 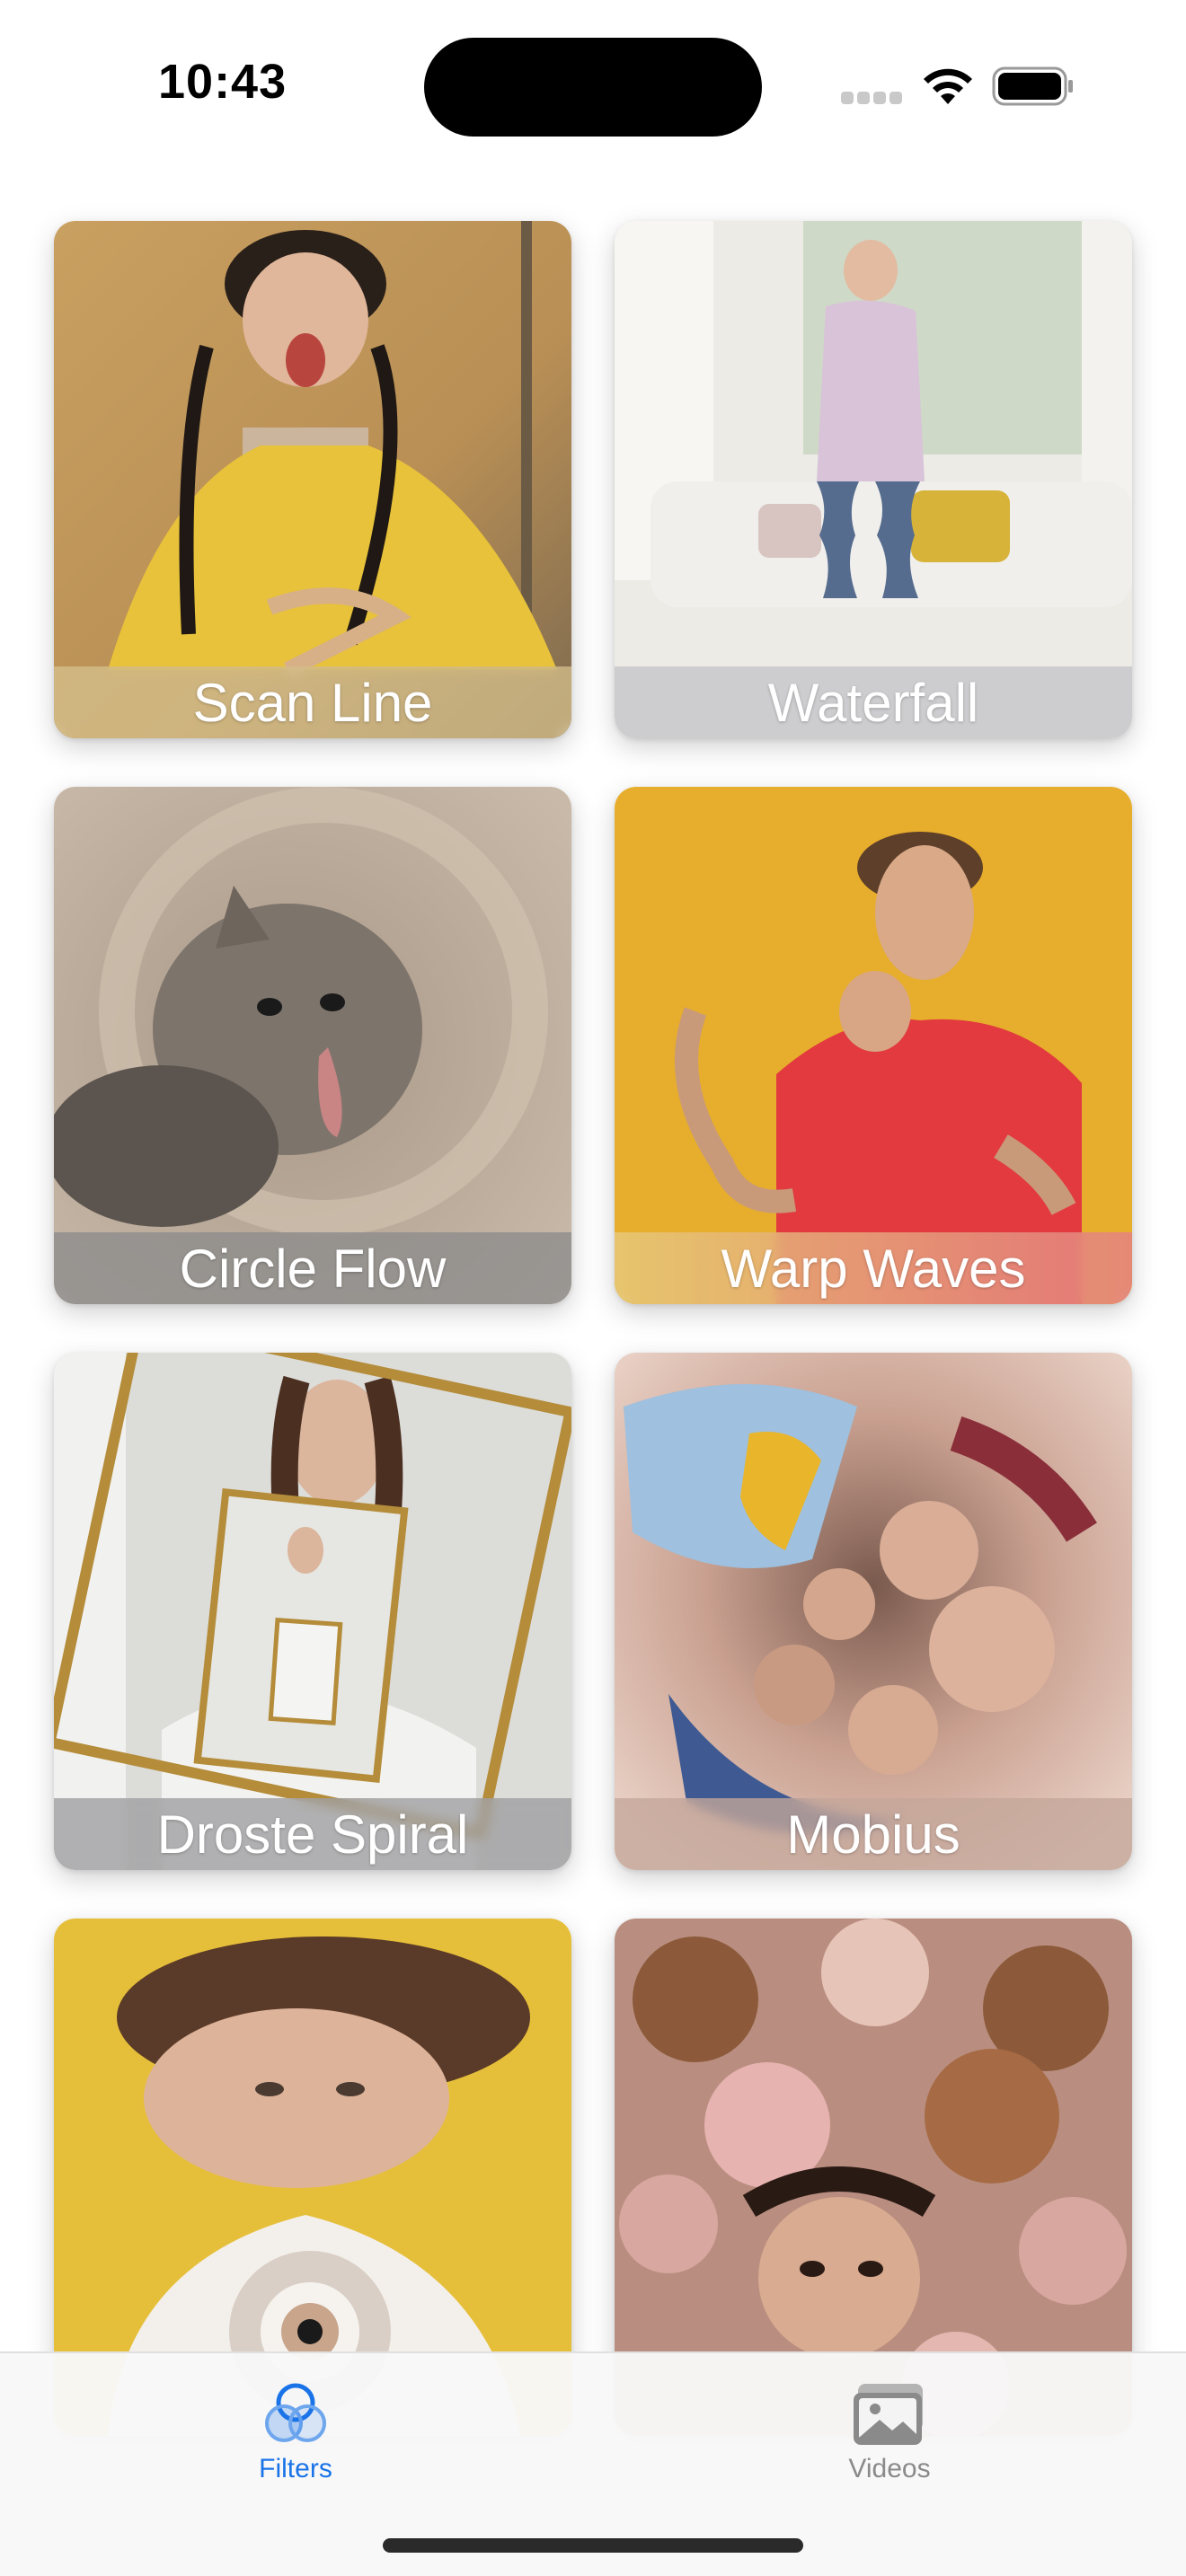 What do you see at coordinates (312, 1268) in the screenshot?
I see `filter-card-label: Circle Flow` at bounding box center [312, 1268].